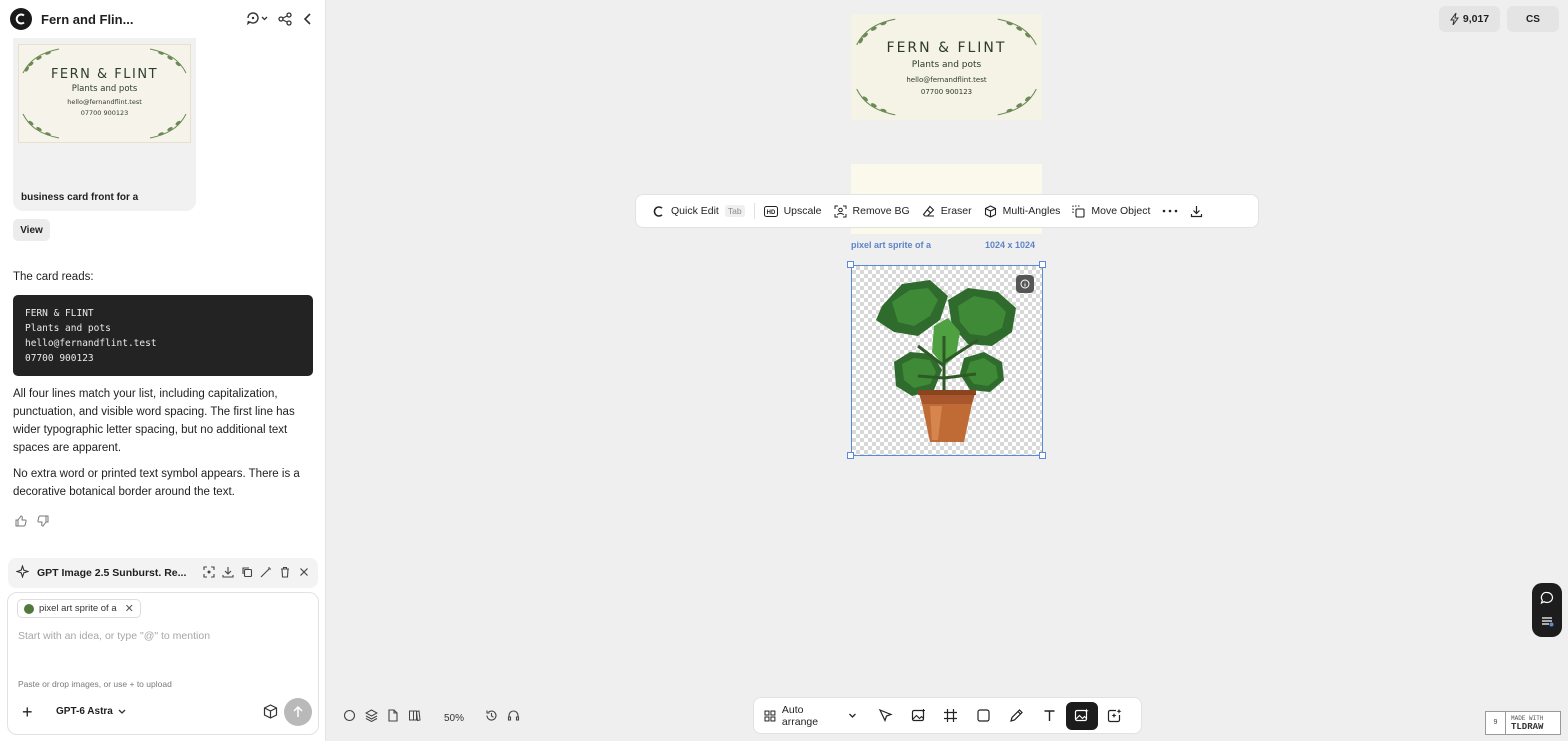 This screenshot has height=741, width=1568. I want to click on ellipsis-icon, so click(1170, 211).